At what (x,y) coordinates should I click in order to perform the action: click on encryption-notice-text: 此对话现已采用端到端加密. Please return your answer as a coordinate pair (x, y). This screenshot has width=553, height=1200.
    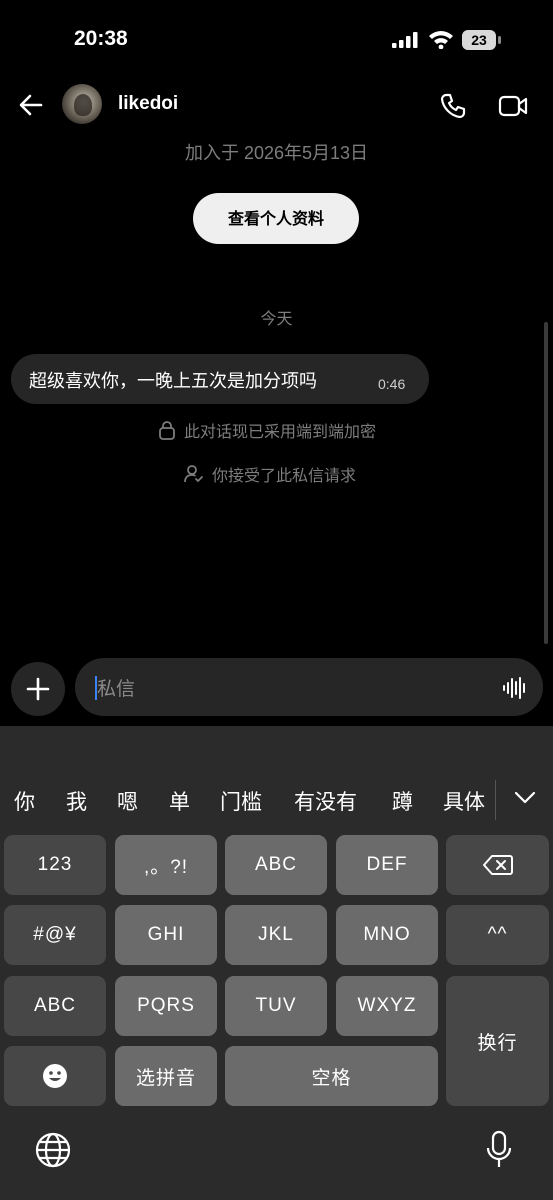
    Looking at the image, I should click on (280, 431).